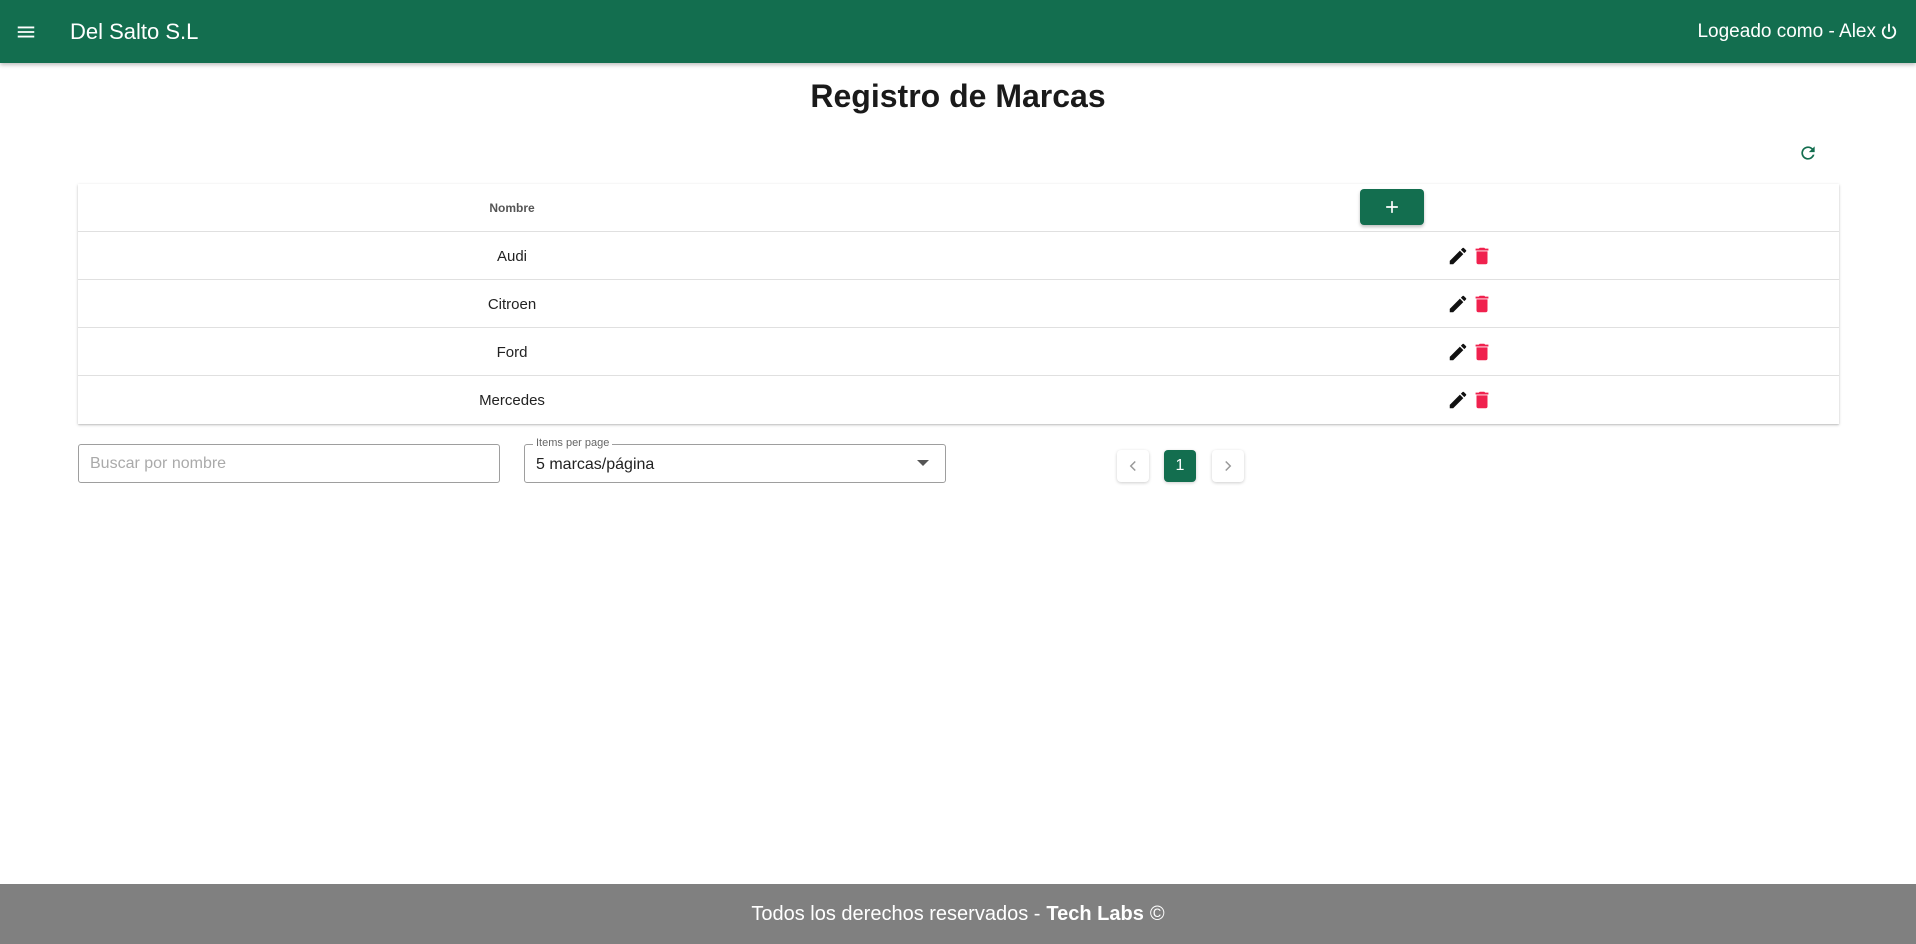 The width and height of the screenshot is (1916, 944). What do you see at coordinates (923, 463) in the screenshot?
I see `dropdown-arrow-icon` at bounding box center [923, 463].